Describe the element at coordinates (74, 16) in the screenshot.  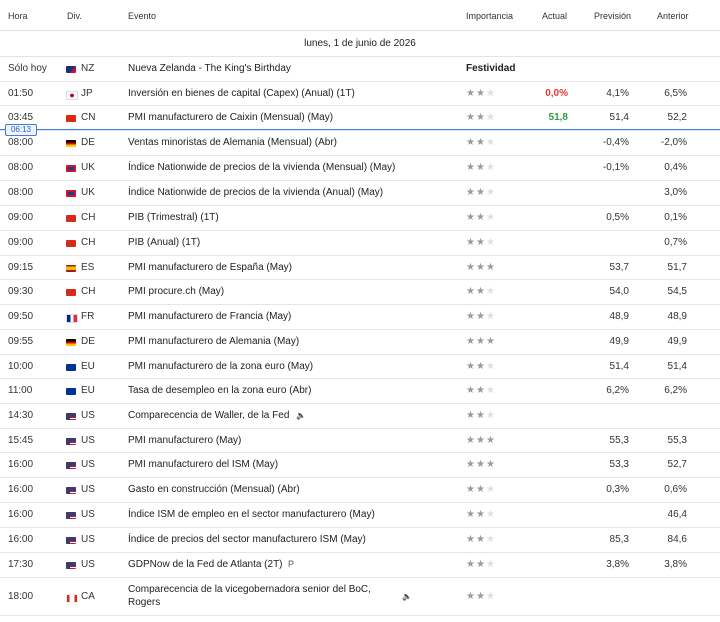
I see `col-divisa: Div.` at that location.